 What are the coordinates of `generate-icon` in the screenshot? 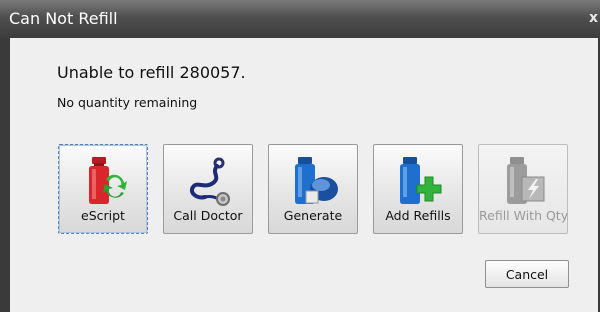 It's located at (316, 180).